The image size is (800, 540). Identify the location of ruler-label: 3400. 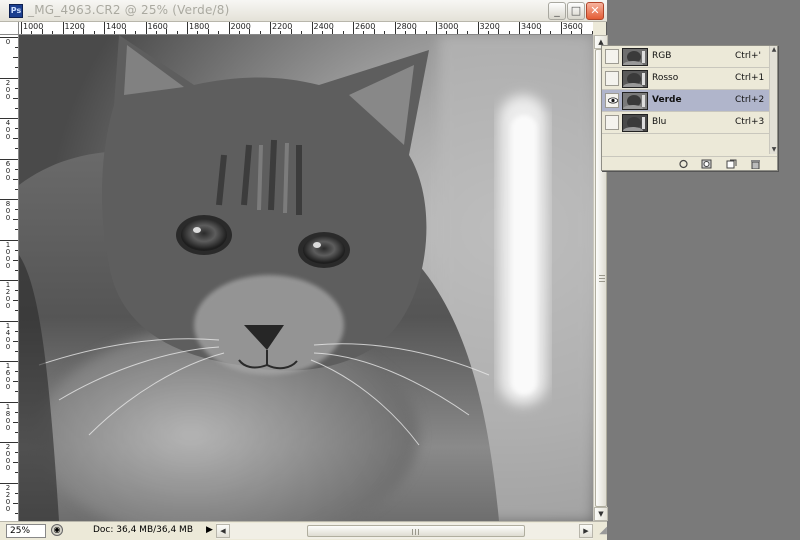
(531, 26).